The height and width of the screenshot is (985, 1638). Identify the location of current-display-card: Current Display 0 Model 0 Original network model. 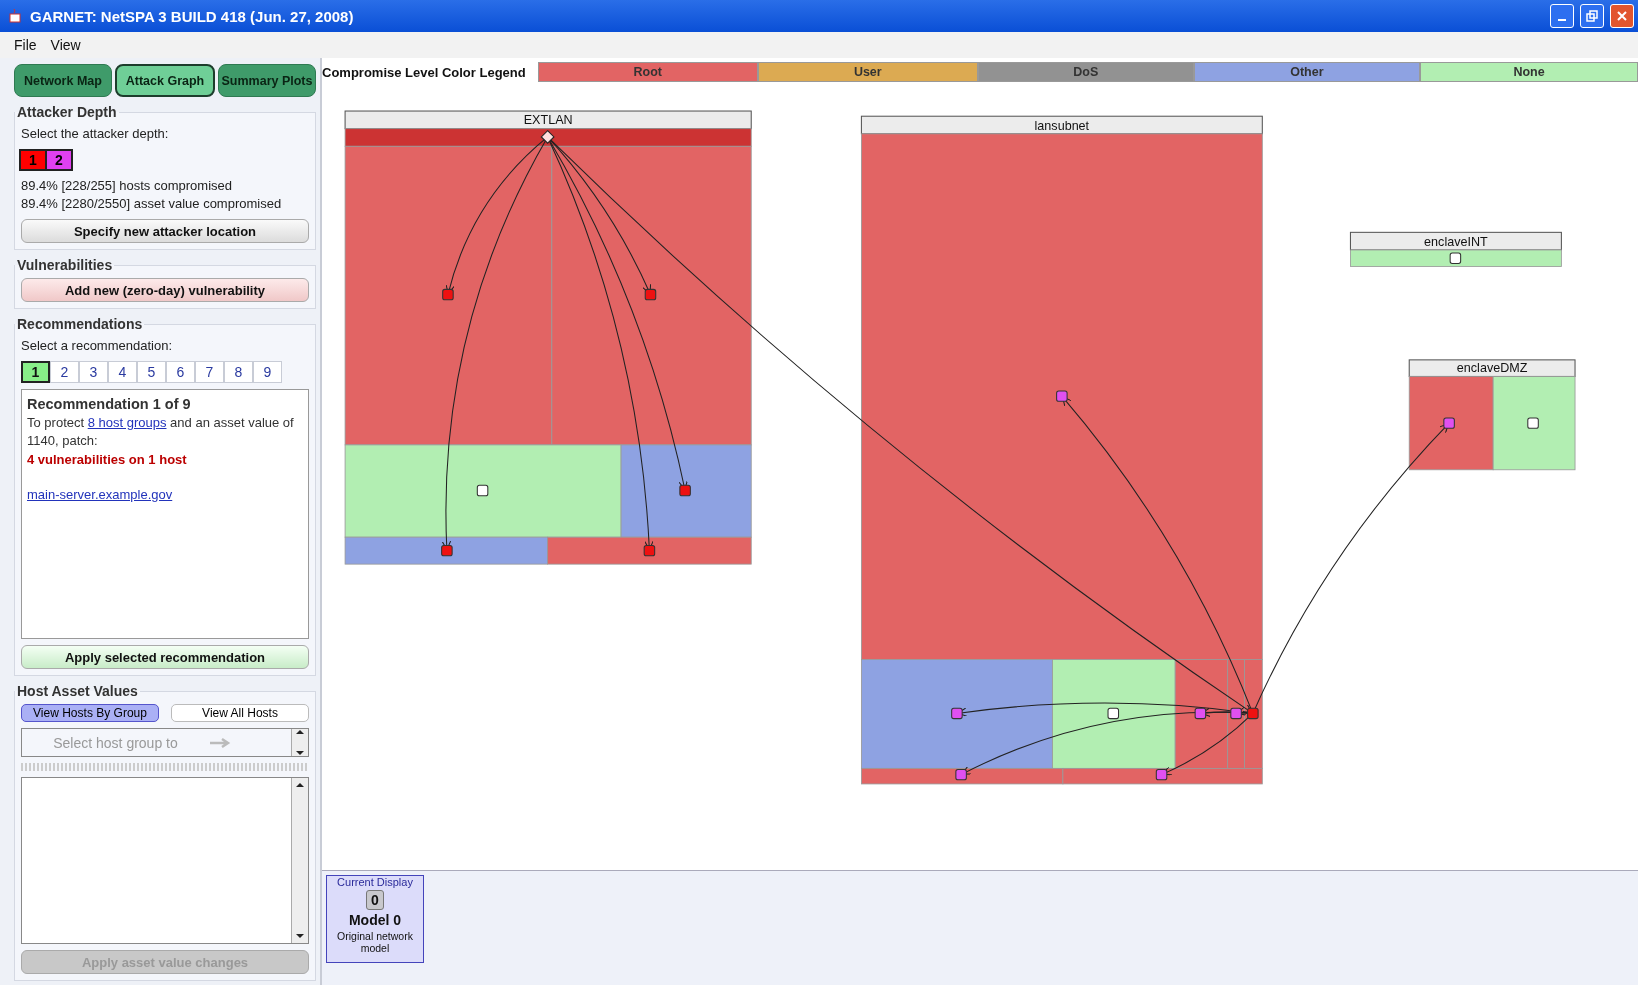
(375, 919).